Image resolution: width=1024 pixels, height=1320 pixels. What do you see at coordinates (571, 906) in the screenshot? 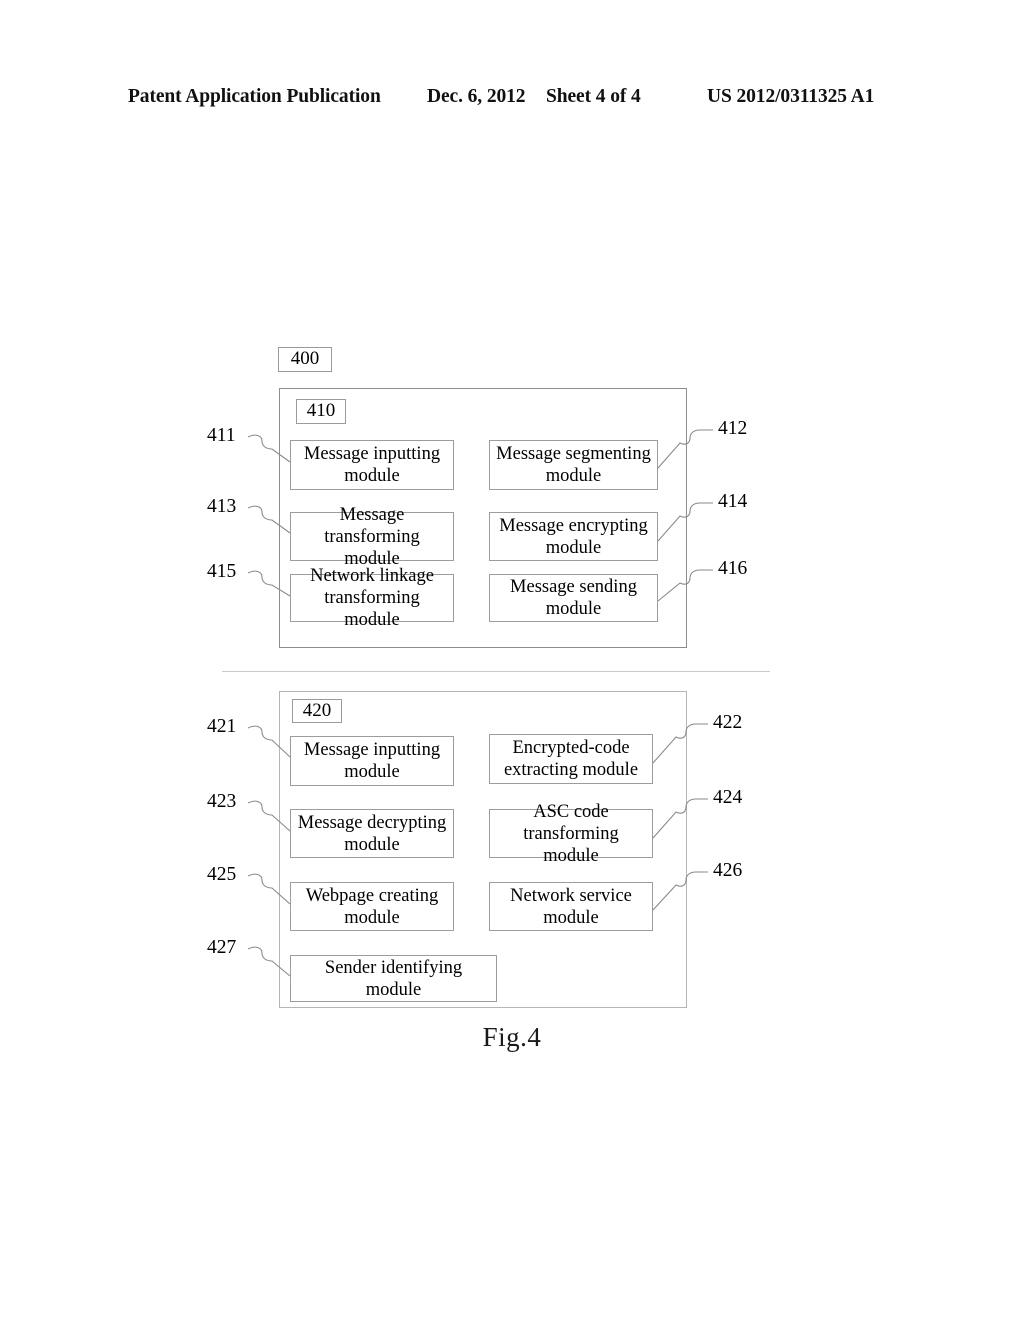
I see `module-426: Network service module` at bounding box center [571, 906].